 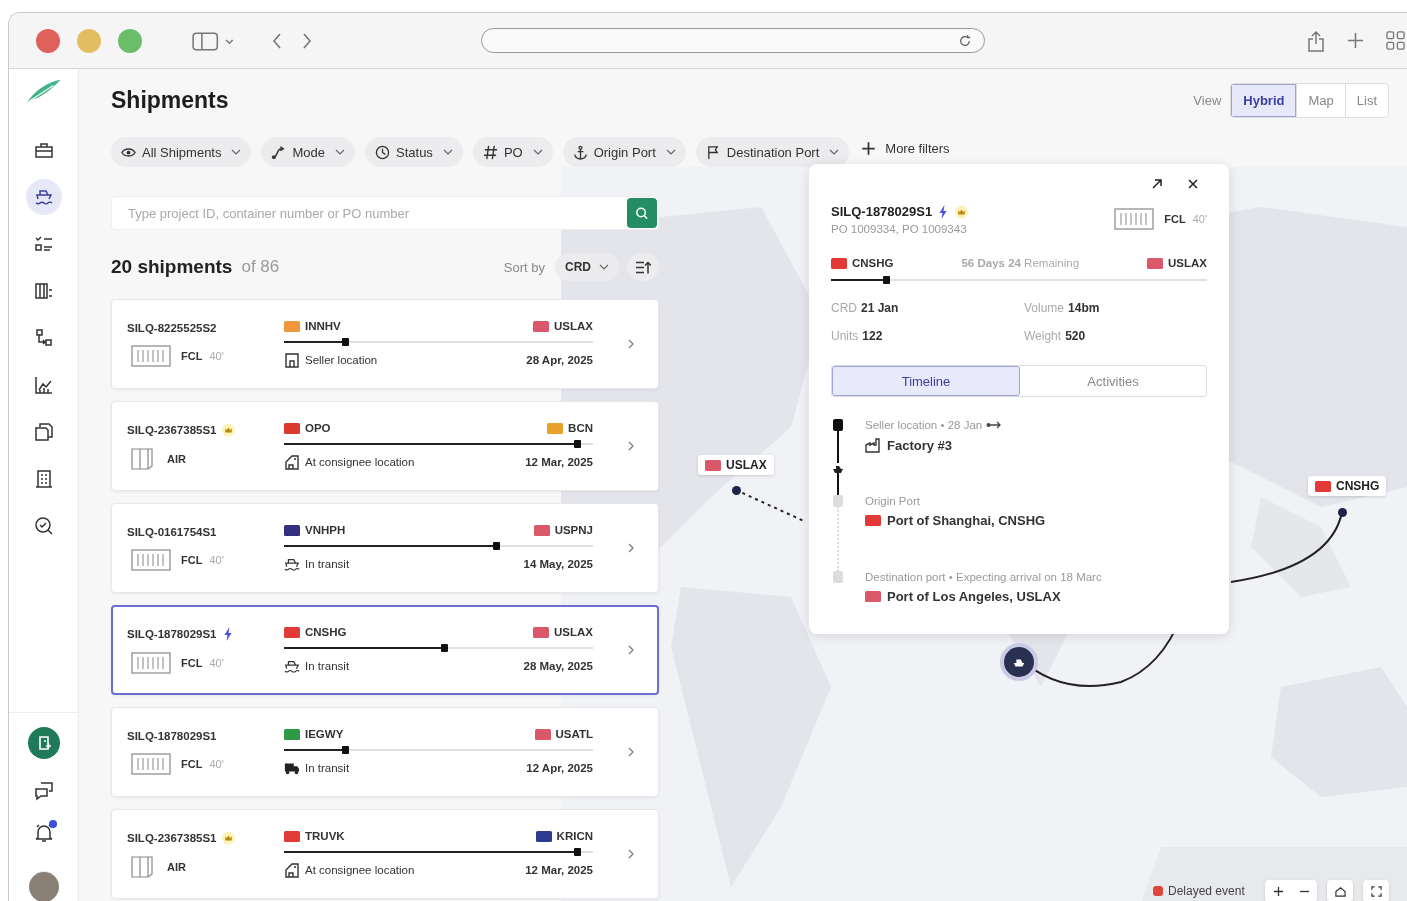 What do you see at coordinates (1193, 184) in the screenshot?
I see `close-icon` at bounding box center [1193, 184].